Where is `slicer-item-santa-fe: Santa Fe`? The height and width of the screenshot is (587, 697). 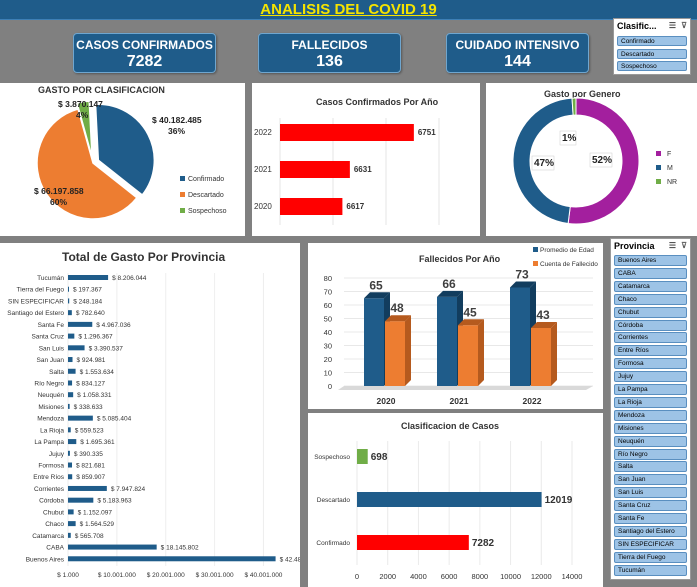 slicer-item-santa-fe: Santa Fe is located at coordinates (650, 518).